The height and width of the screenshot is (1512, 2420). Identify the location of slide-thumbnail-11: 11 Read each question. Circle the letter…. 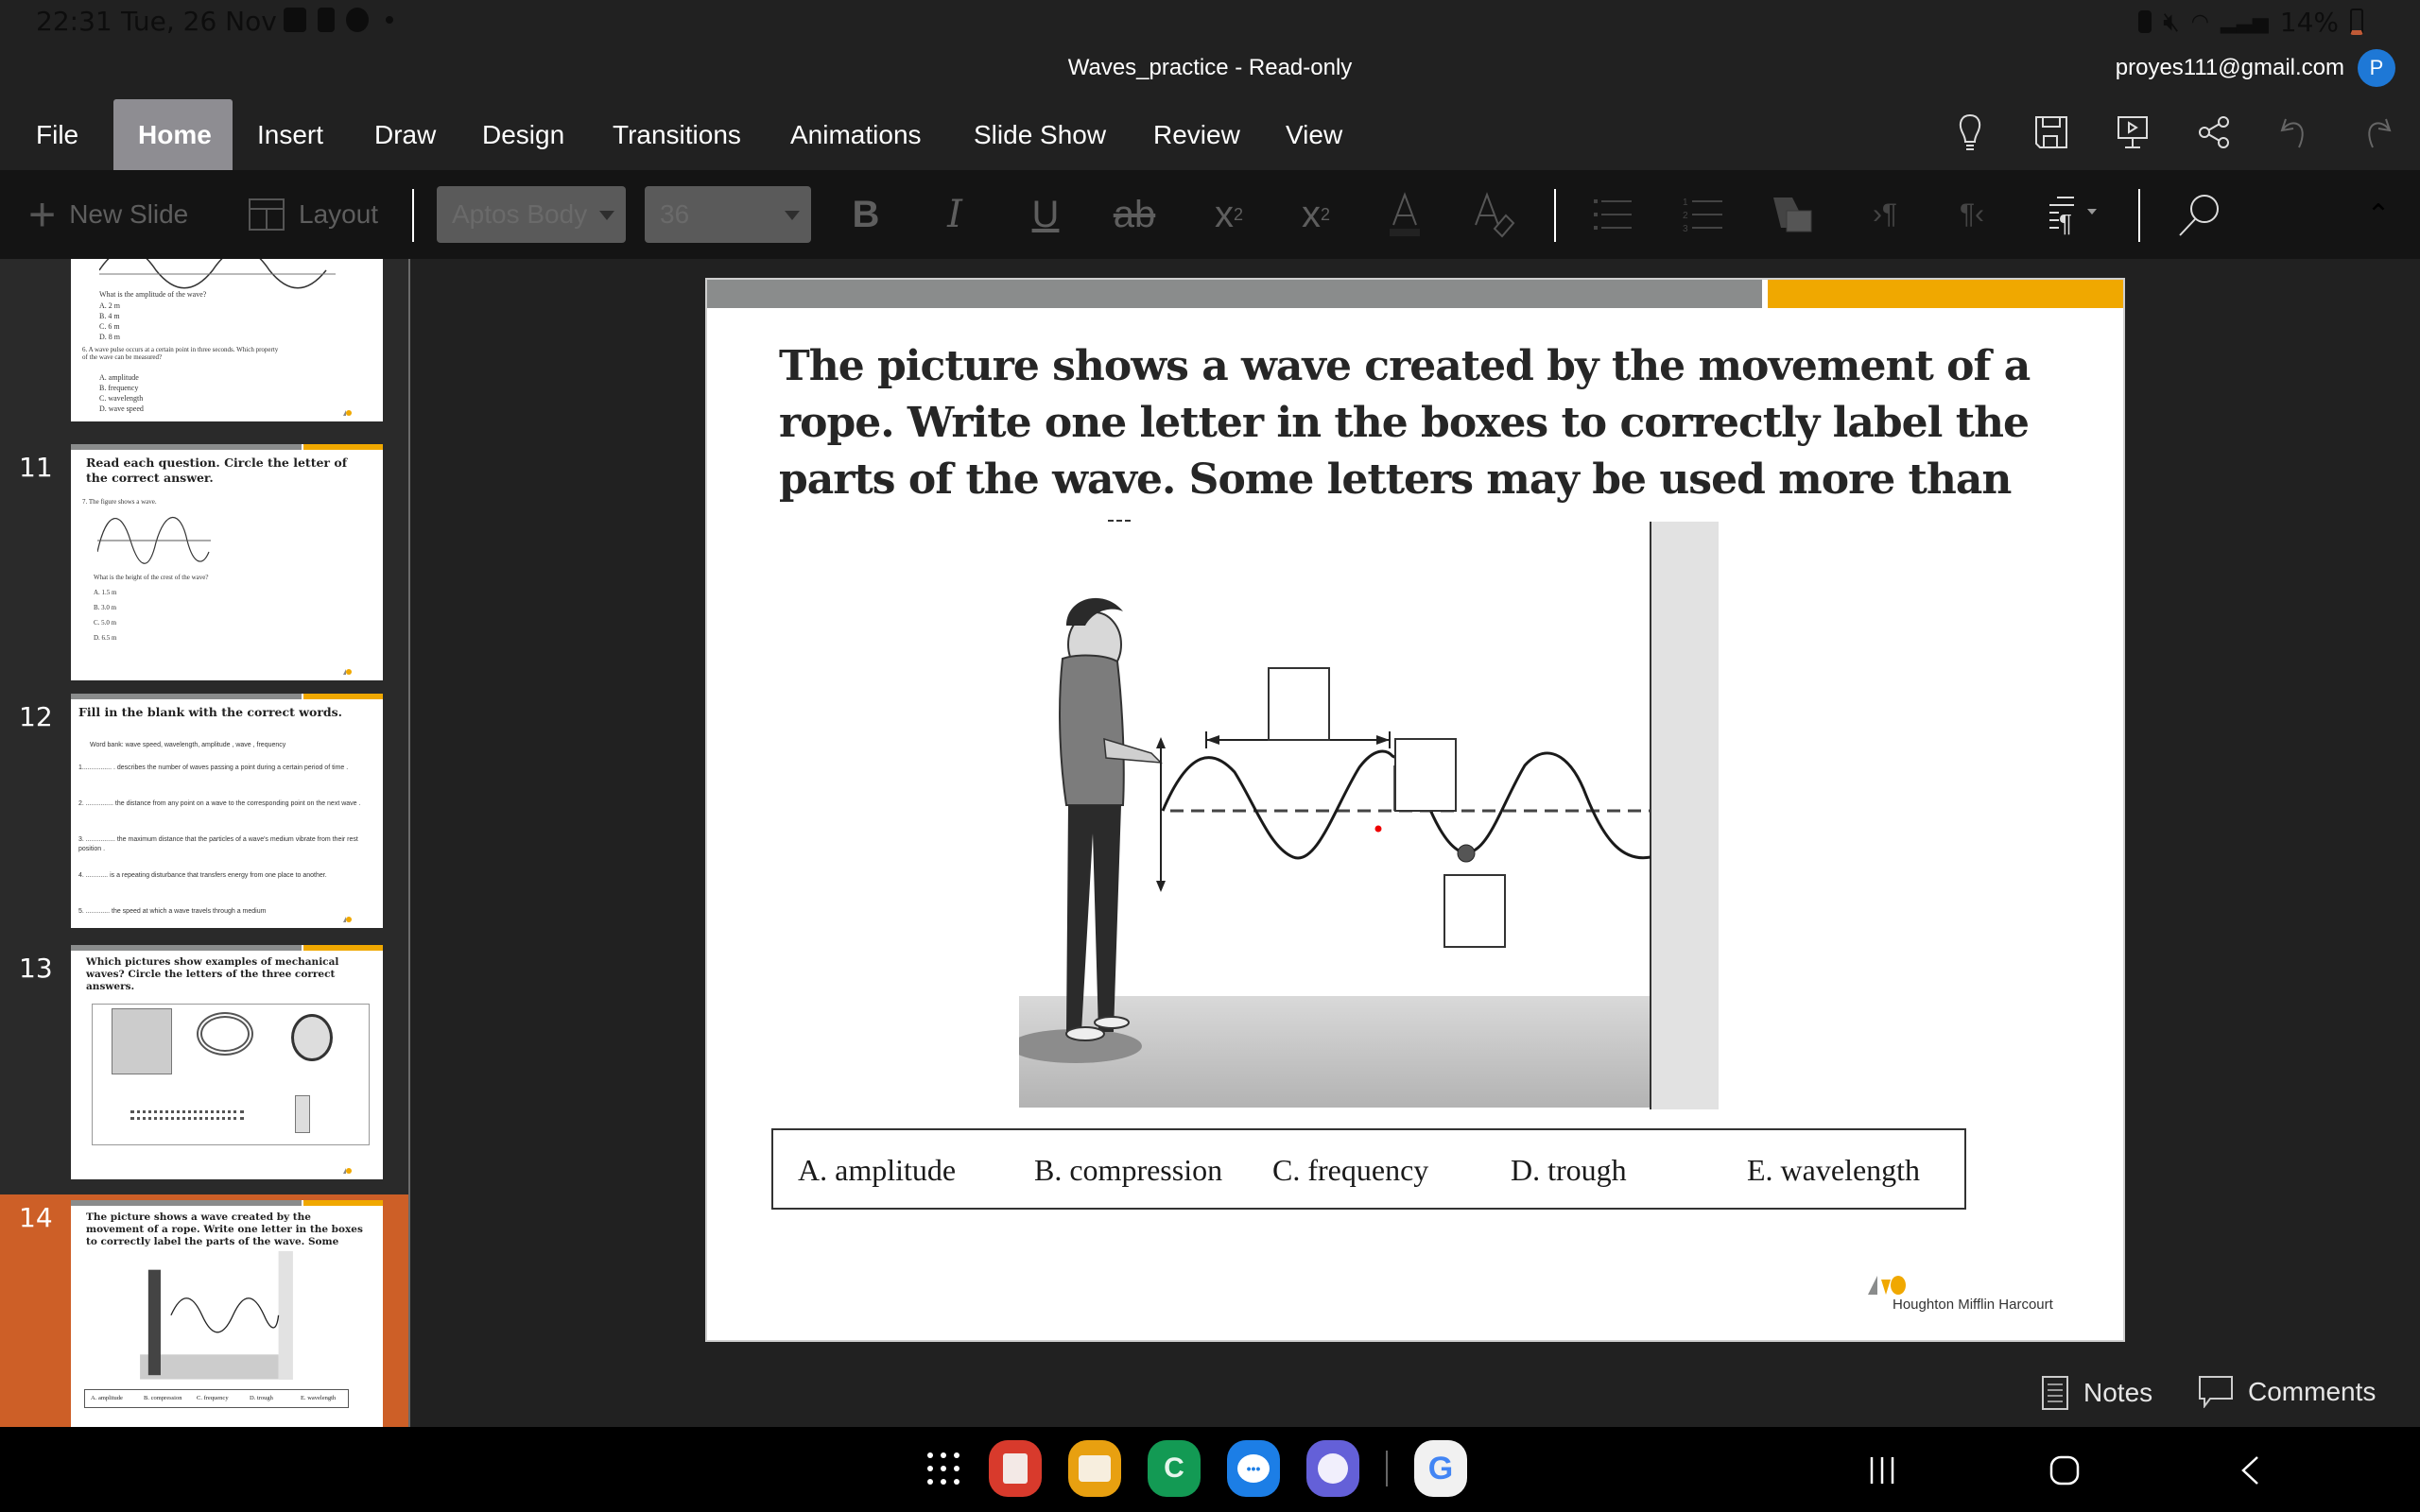
(204, 568).